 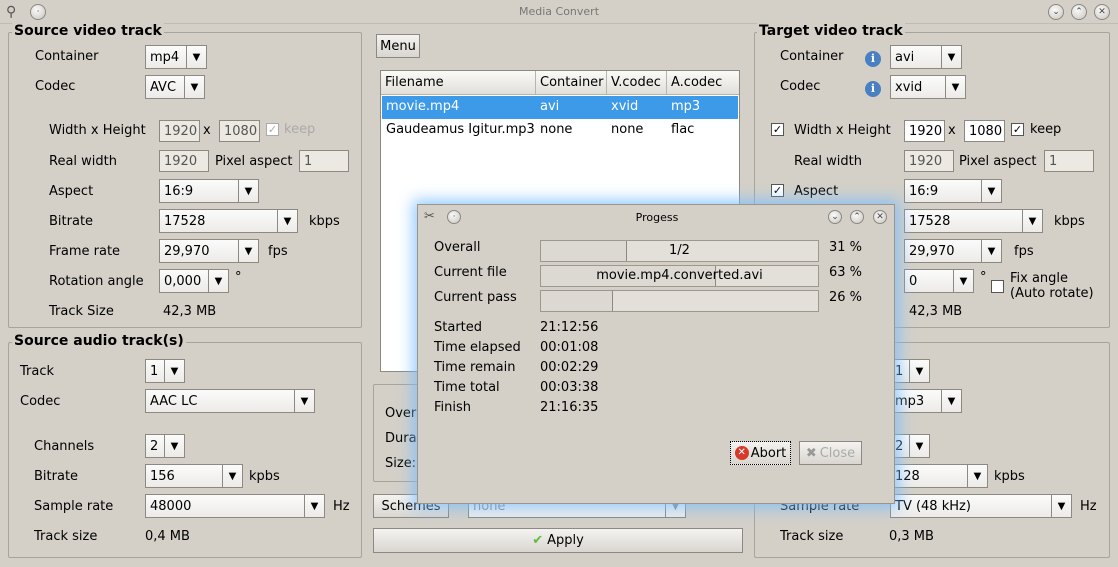 I want to click on window-close-button: ✕, so click(x=1102, y=12).